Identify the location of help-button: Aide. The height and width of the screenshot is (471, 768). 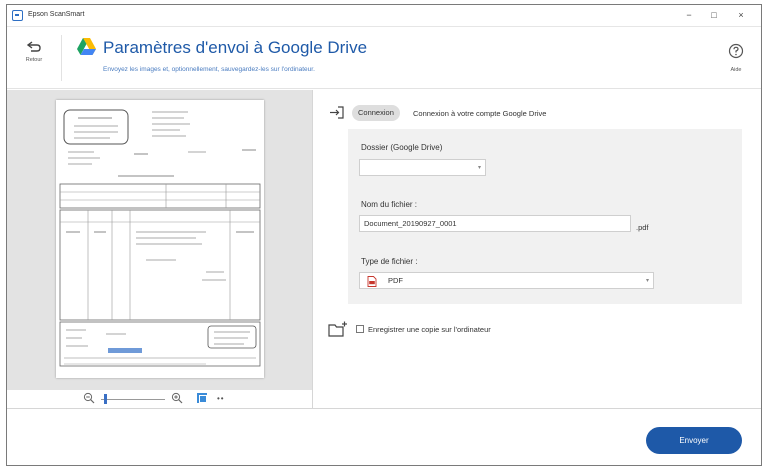
(736, 58).